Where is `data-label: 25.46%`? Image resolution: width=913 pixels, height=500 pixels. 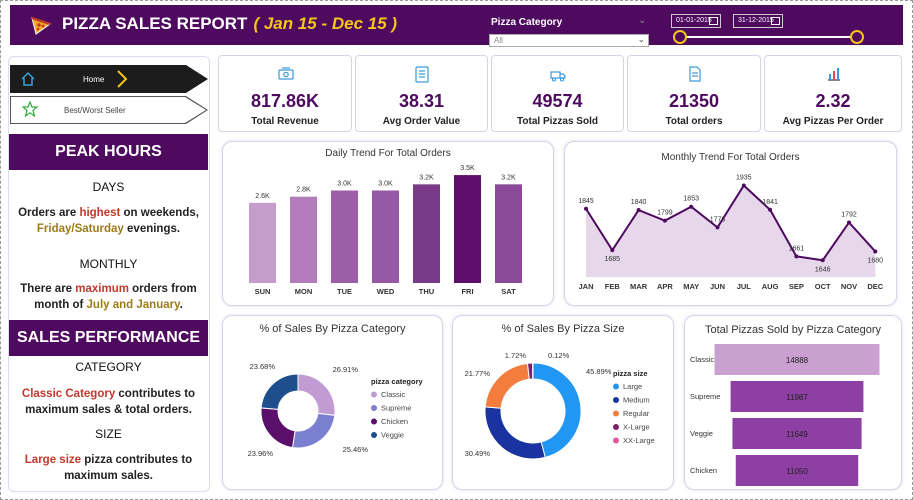
data-label: 25.46% is located at coordinates (356, 449).